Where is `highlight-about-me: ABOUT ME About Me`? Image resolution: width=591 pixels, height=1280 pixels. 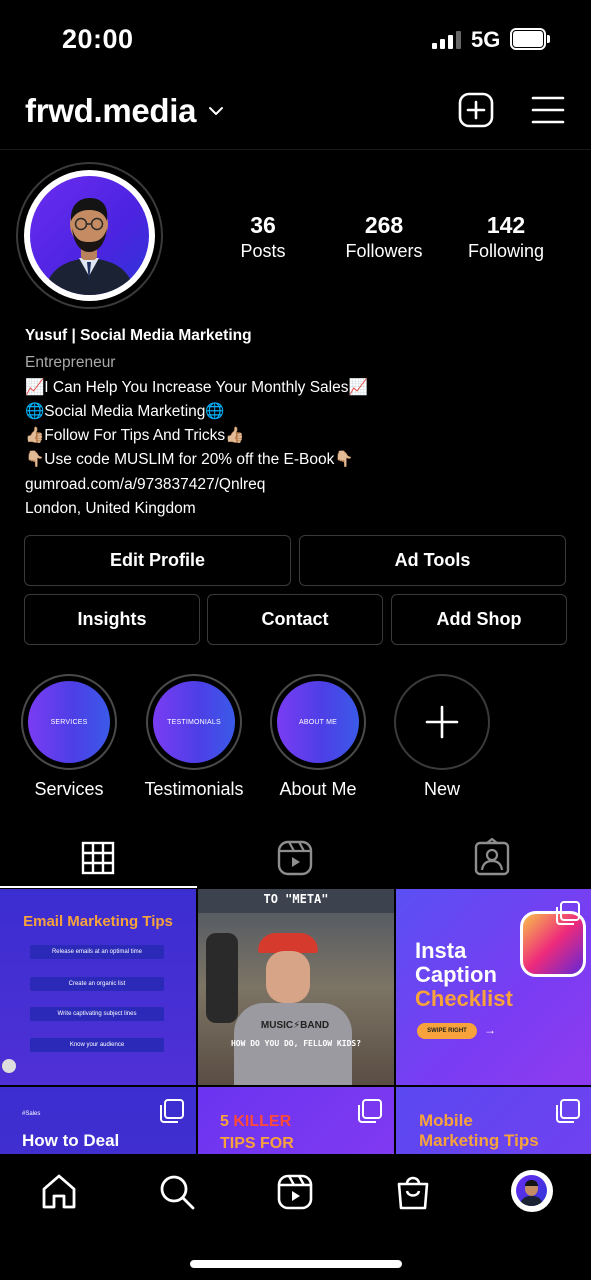 highlight-about-me: ABOUT ME About Me is located at coordinates (318, 737).